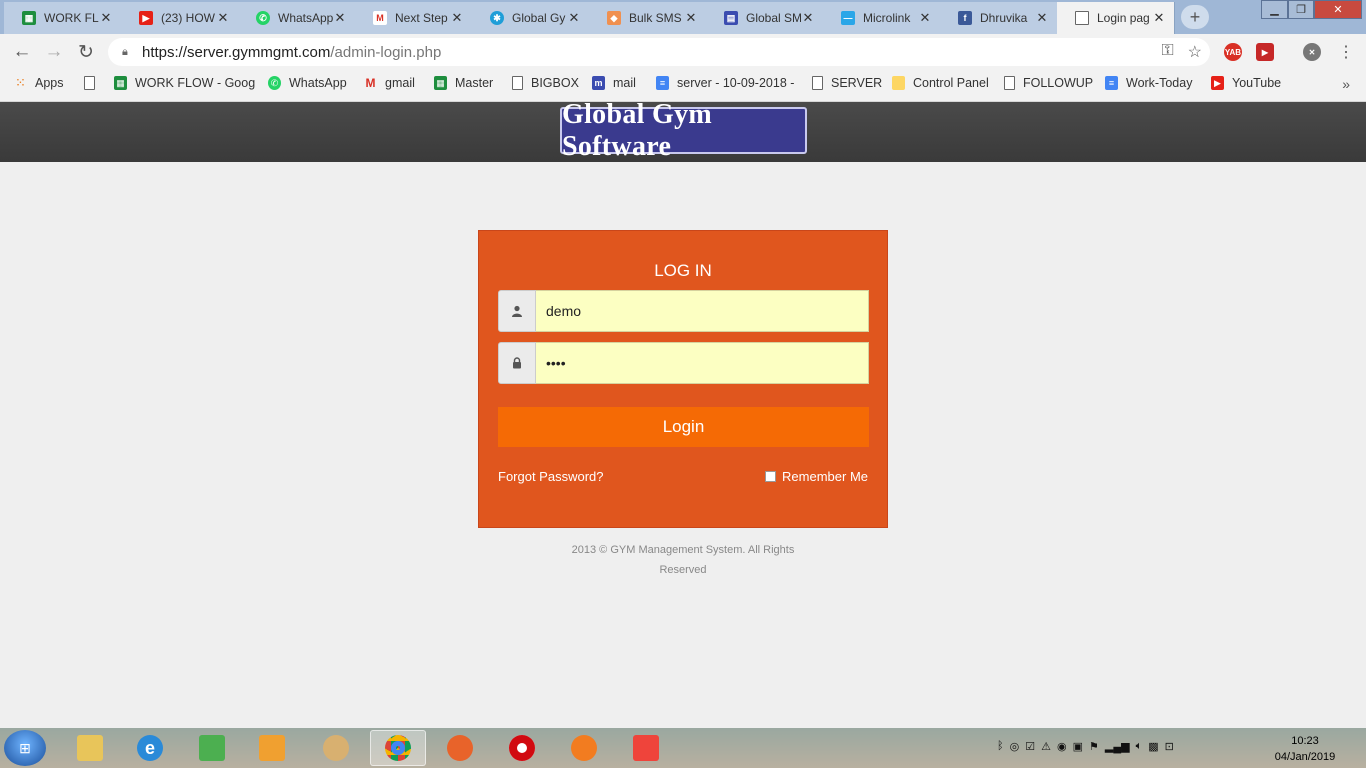 The height and width of the screenshot is (768, 1366). I want to click on bookmark-mail: m mail, so click(614, 83).